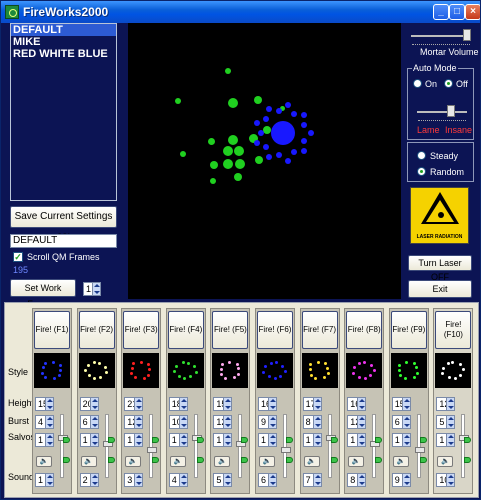 This screenshot has height=500, width=481. I want to click on random-radio, so click(421, 171).